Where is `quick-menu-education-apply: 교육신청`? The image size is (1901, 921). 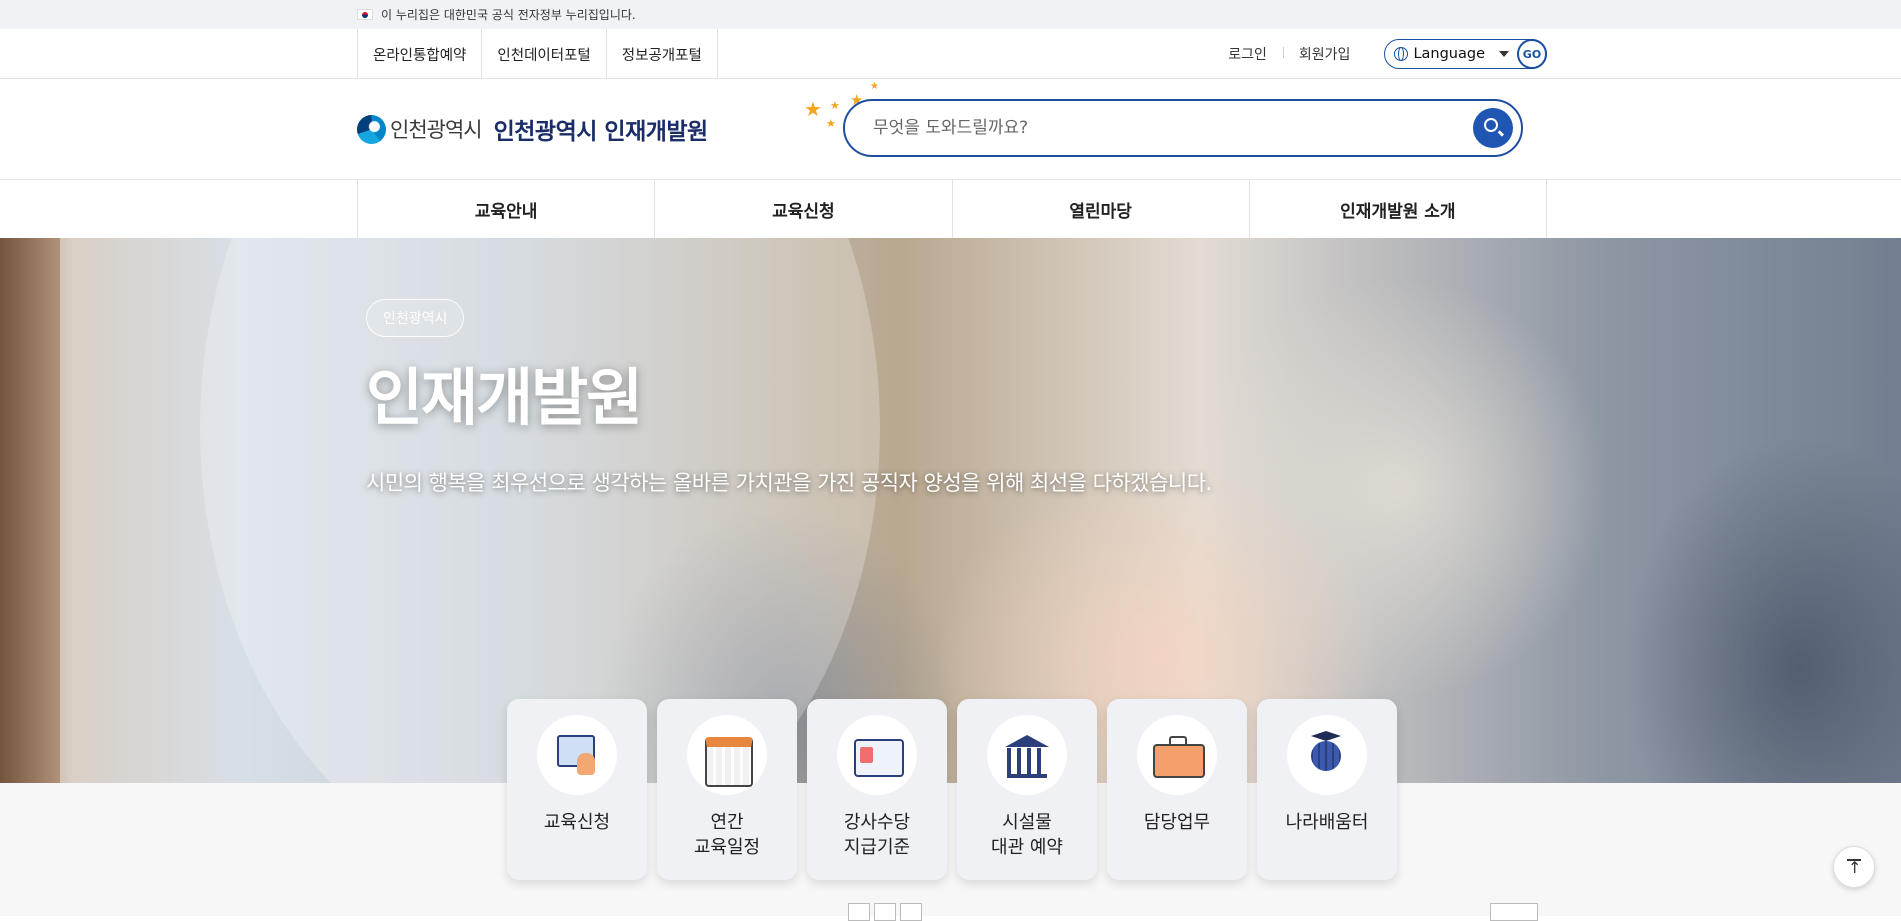
quick-menu-education-apply: 교육신청 is located at coordinates (577, 789).